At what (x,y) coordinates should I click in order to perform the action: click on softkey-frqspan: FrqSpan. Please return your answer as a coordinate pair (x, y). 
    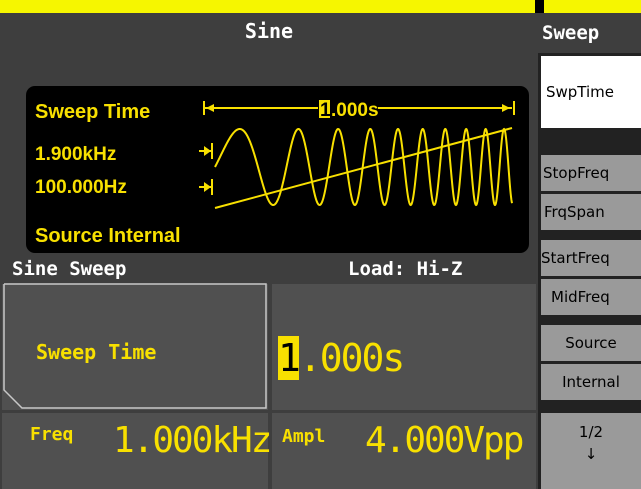
    Looking at the image, I should click on (591, 212).